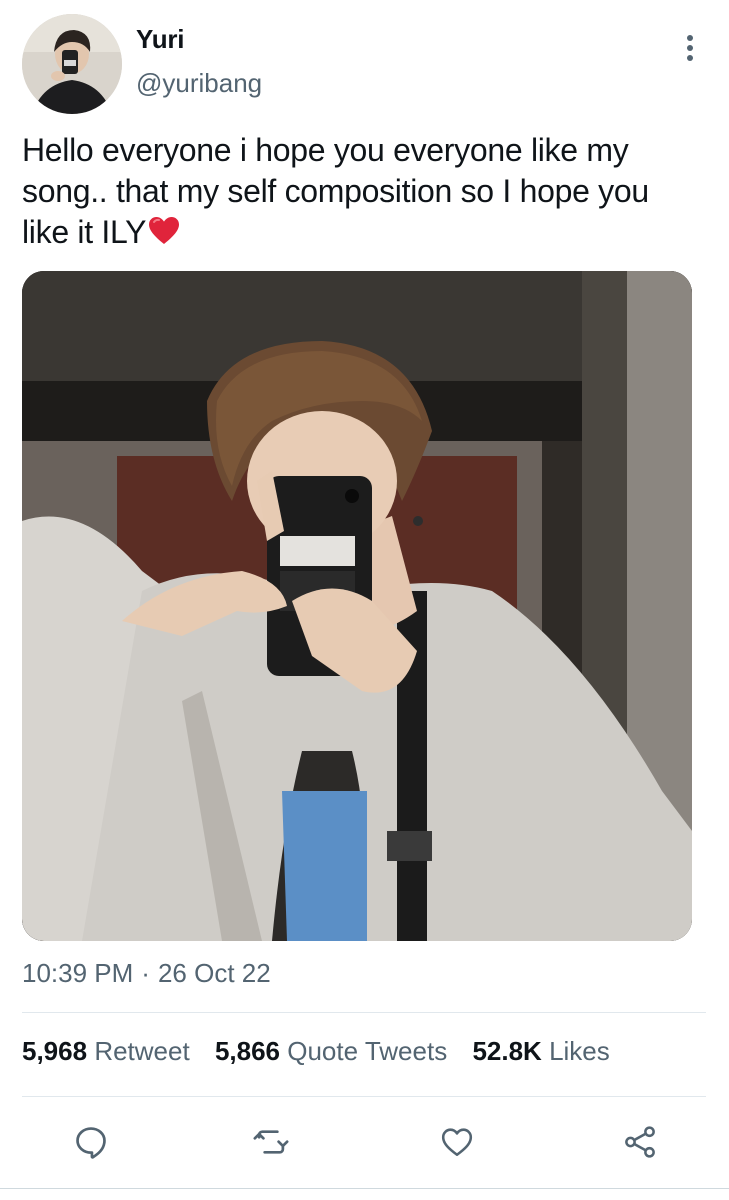 This screenshot has height=1200, width=729. I want to click on share-icon, so click(640, 1142).